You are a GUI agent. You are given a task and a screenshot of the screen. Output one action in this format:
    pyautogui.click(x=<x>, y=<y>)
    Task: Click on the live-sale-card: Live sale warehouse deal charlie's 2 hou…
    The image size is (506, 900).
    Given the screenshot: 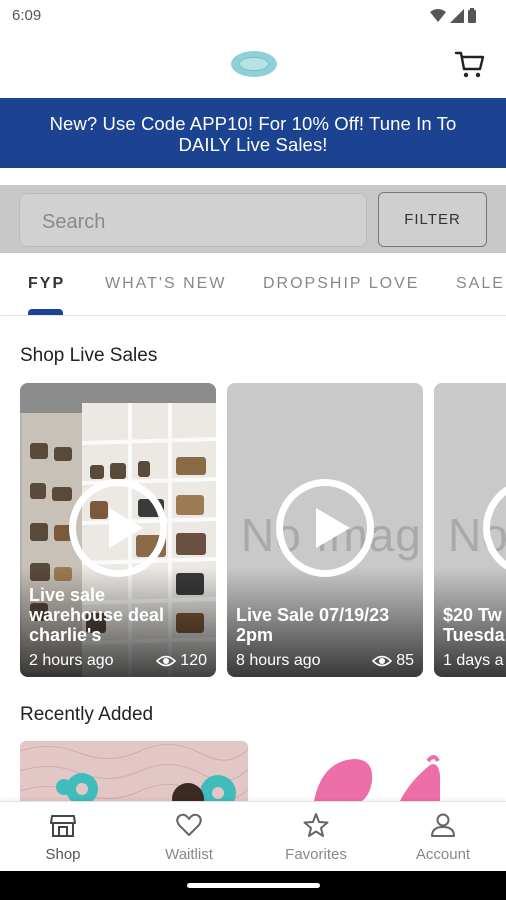 What is the action you would take?
    pyautogui.click(x=118, y=530)
    